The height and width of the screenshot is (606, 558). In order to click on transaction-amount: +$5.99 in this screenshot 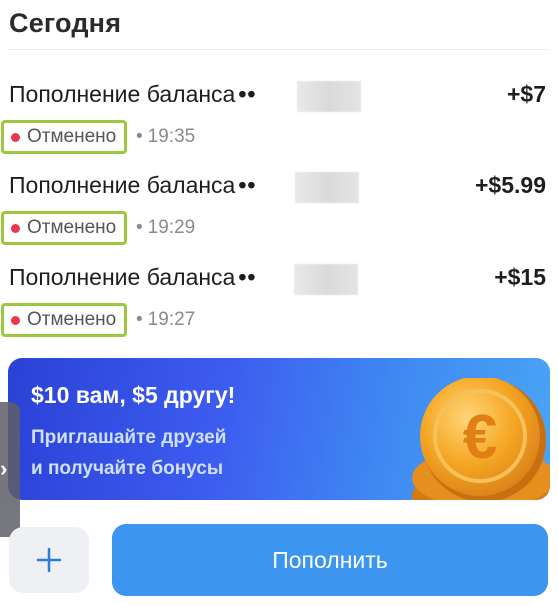, I will do `click(510, 185)`.